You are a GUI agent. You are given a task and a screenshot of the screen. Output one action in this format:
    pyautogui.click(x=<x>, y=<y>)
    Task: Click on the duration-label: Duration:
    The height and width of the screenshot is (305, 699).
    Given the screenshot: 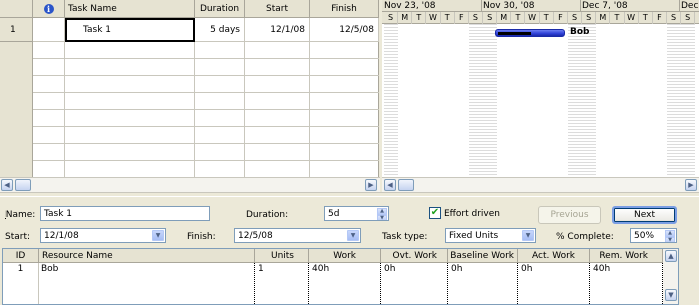 What is the action you would take?
    pyautogui.click(x=267, y=215)
    